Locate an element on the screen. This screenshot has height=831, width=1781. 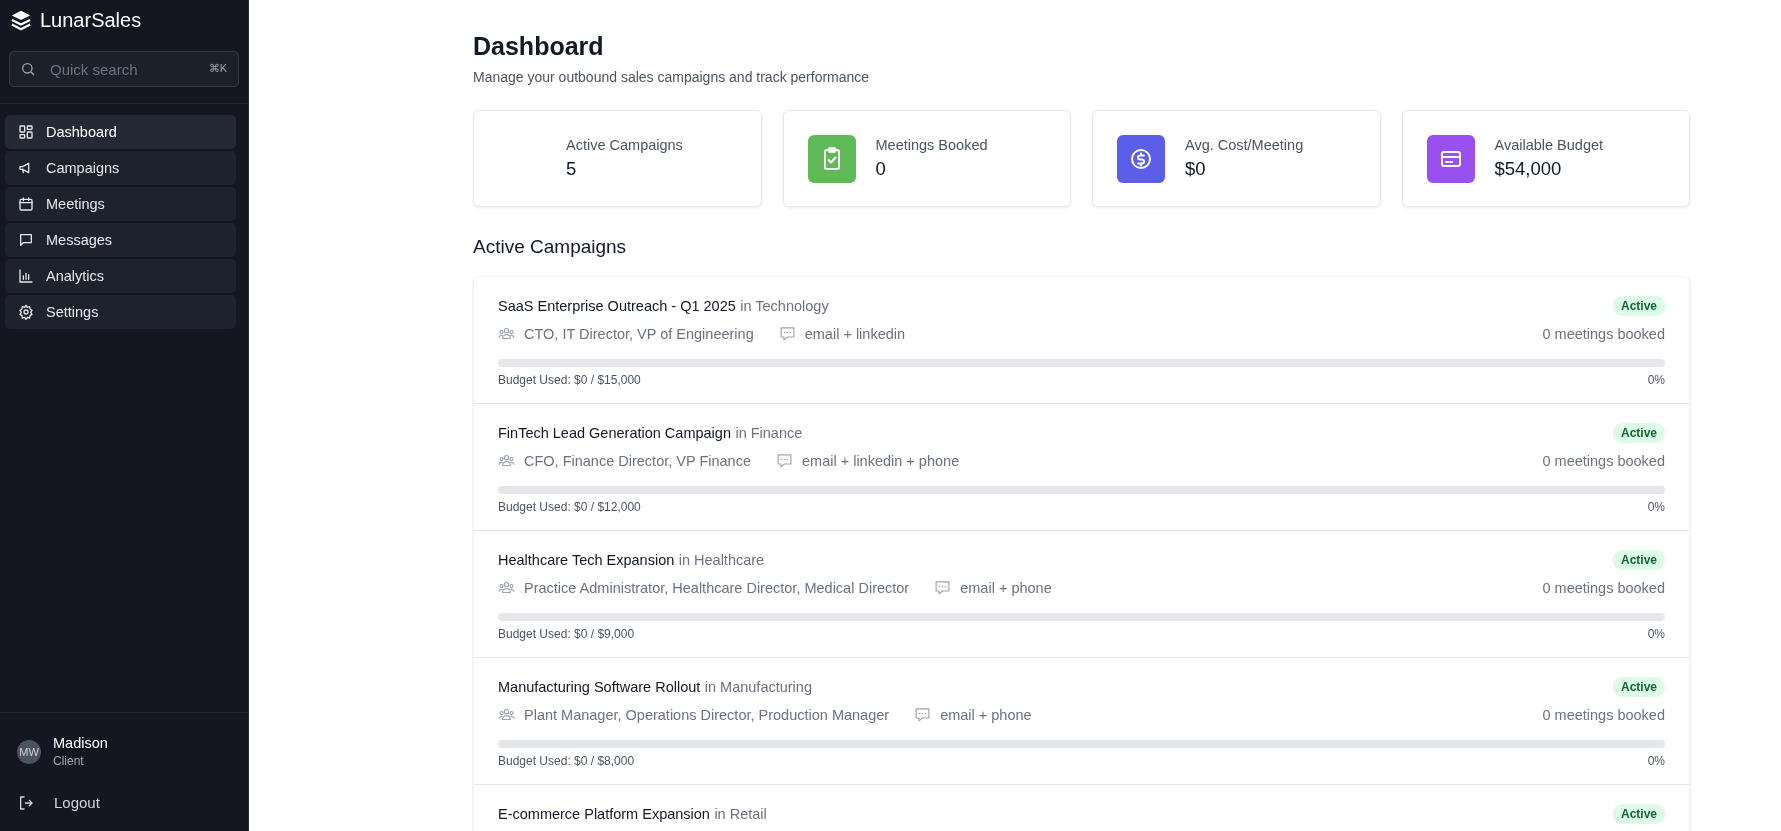
campaign-name: E-commerce Platform Expansion is located at coordinates (604, 814).